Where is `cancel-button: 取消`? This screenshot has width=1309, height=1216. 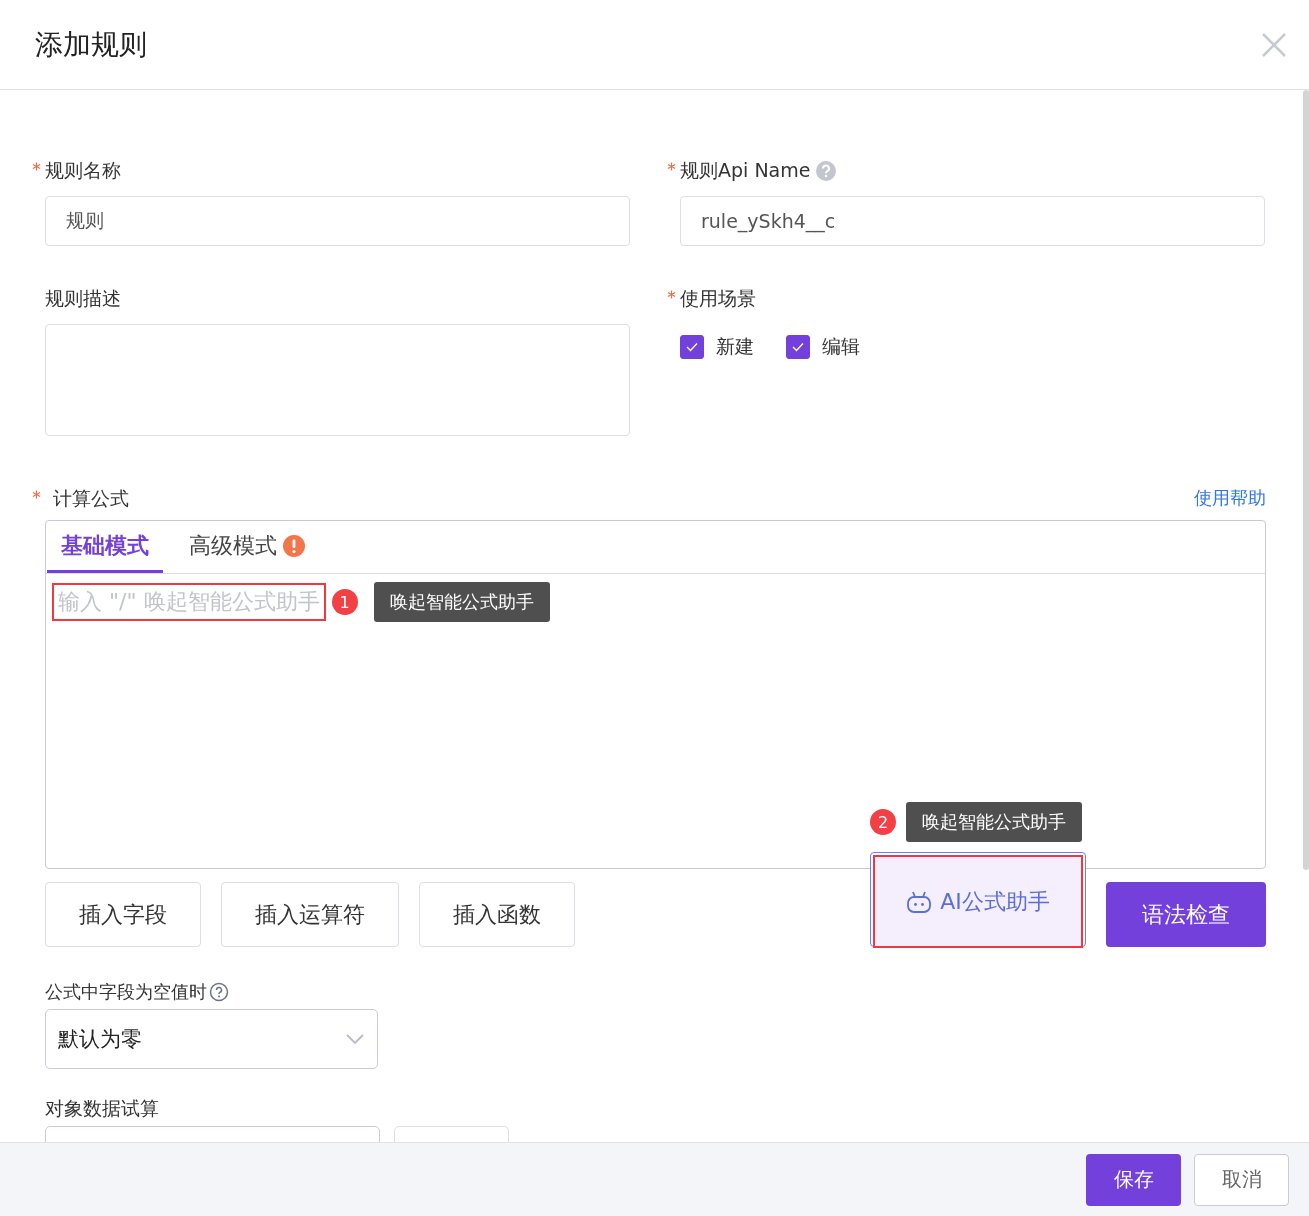 cancel-button: 取消 is located at coordinates (1241, 1179).